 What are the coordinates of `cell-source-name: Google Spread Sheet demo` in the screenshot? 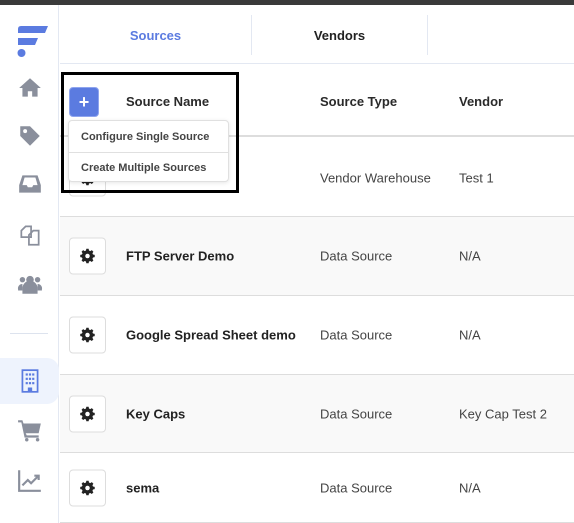 It's located at (211, 335).